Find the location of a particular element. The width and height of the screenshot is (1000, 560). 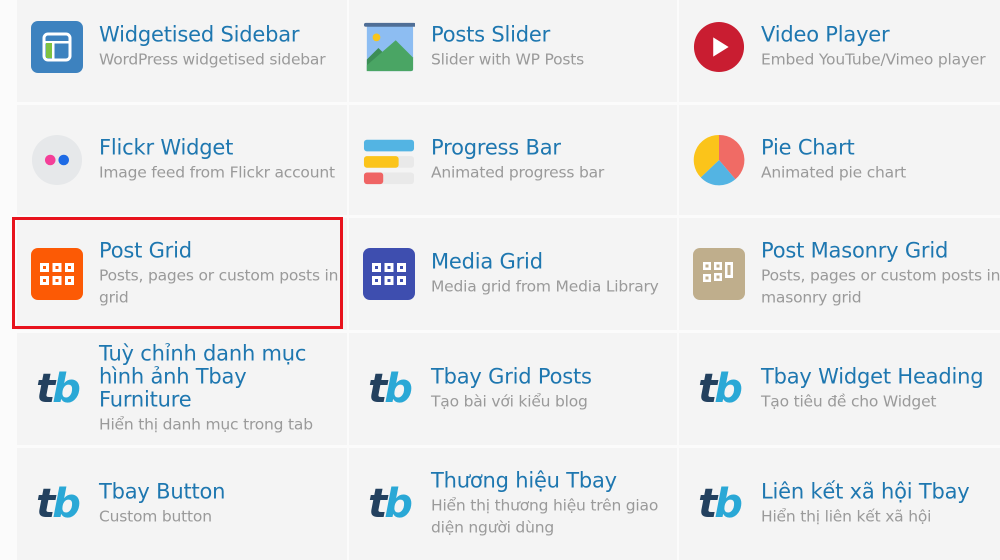

widget-progress-bar: Progress Bar Animated progress bar is located at coordinates (513, 160).